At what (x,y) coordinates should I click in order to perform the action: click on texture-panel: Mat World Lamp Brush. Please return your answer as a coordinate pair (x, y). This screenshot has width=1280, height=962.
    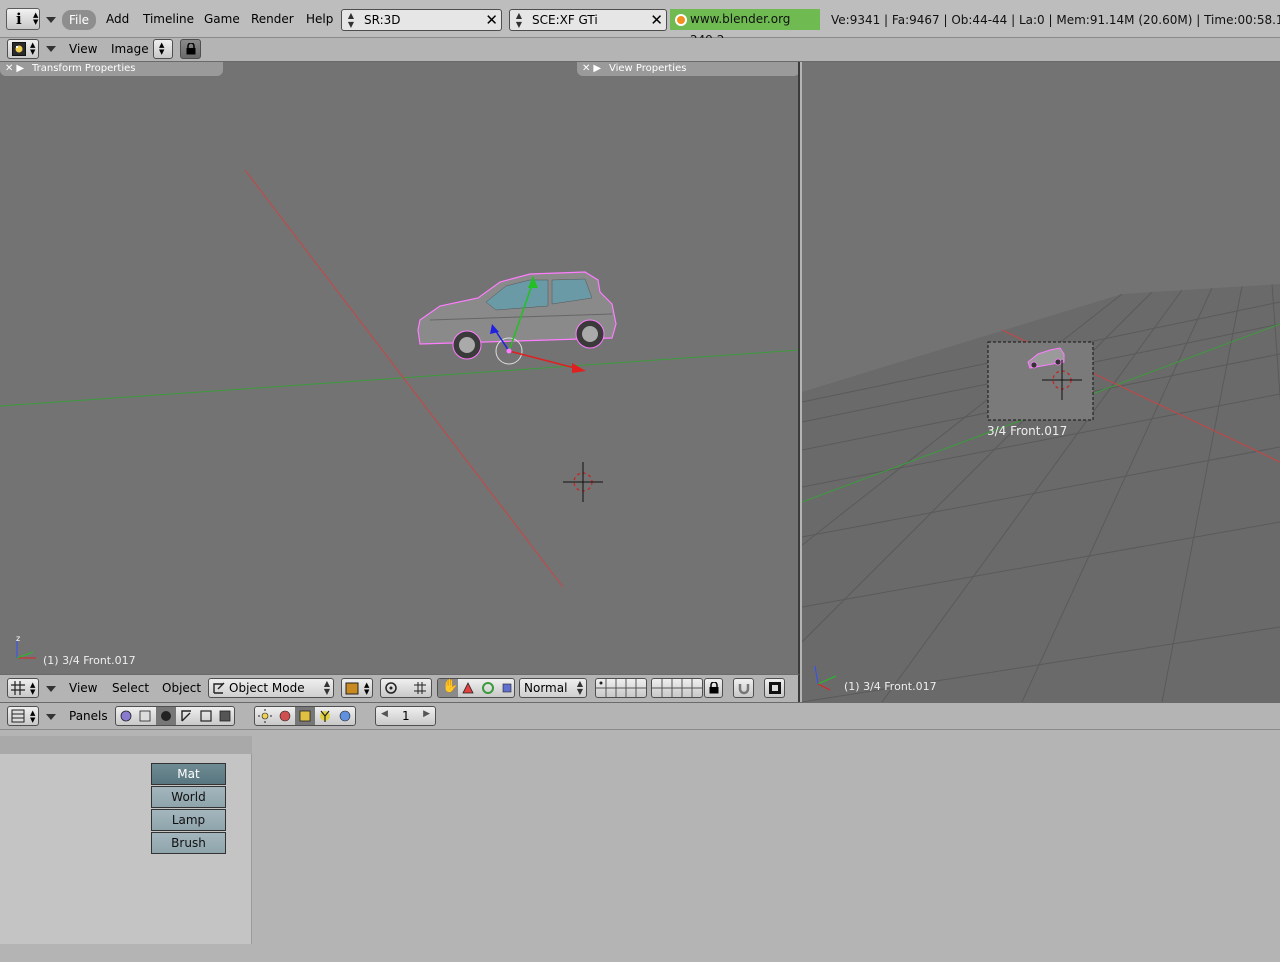
    Looking at the image, I should click on (126, 840).